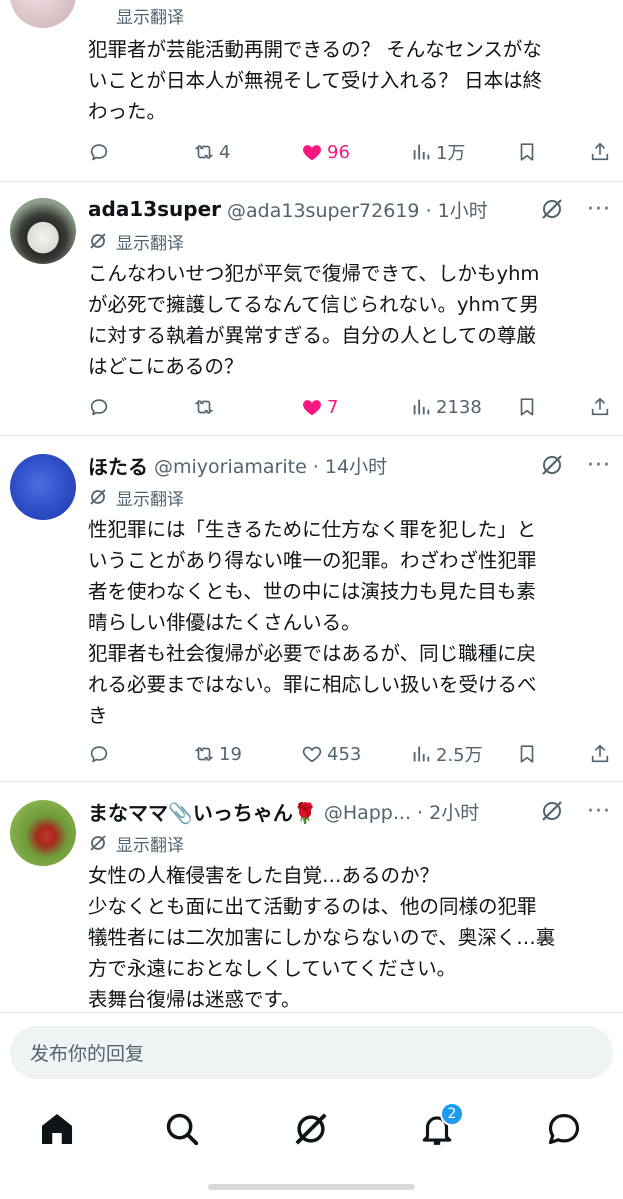  I want to click on messages-icon, so click(564, 1129).